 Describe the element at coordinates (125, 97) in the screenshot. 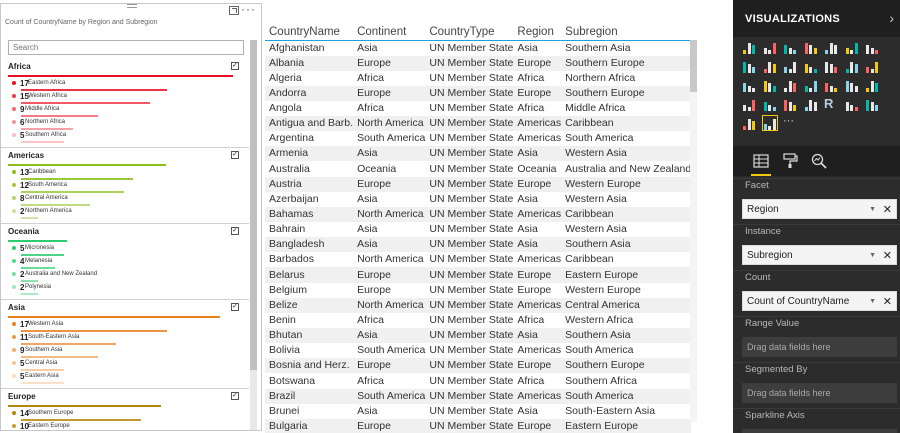

I see `facet-subregion-item: 15 Western Africa` at that location.